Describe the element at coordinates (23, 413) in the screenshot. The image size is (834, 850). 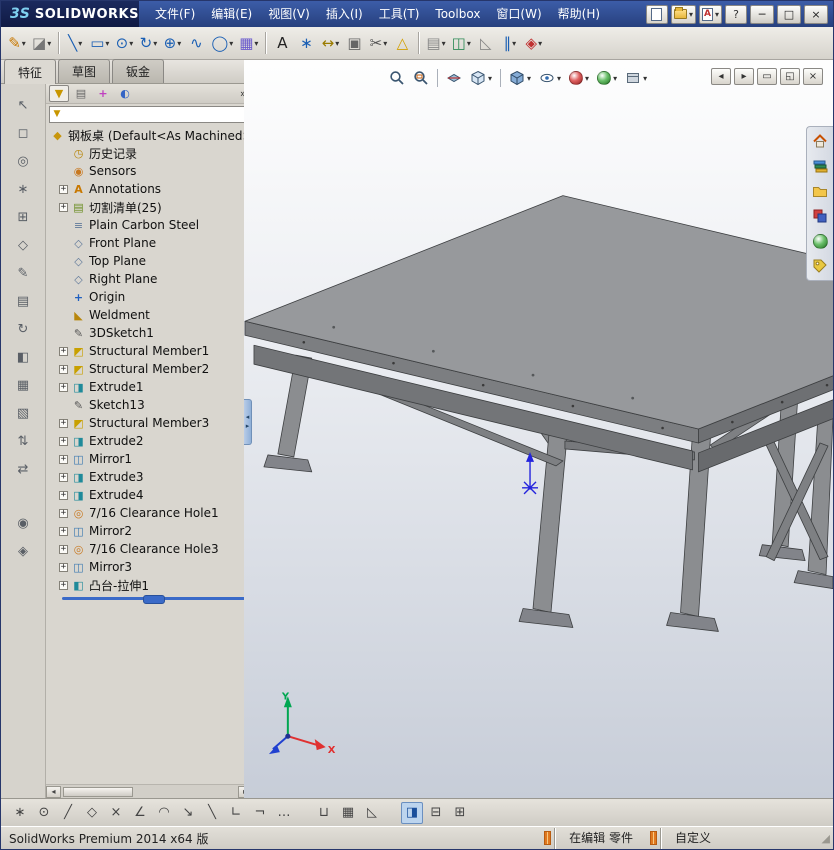
I see `left-tool-button: ▧` at that location.